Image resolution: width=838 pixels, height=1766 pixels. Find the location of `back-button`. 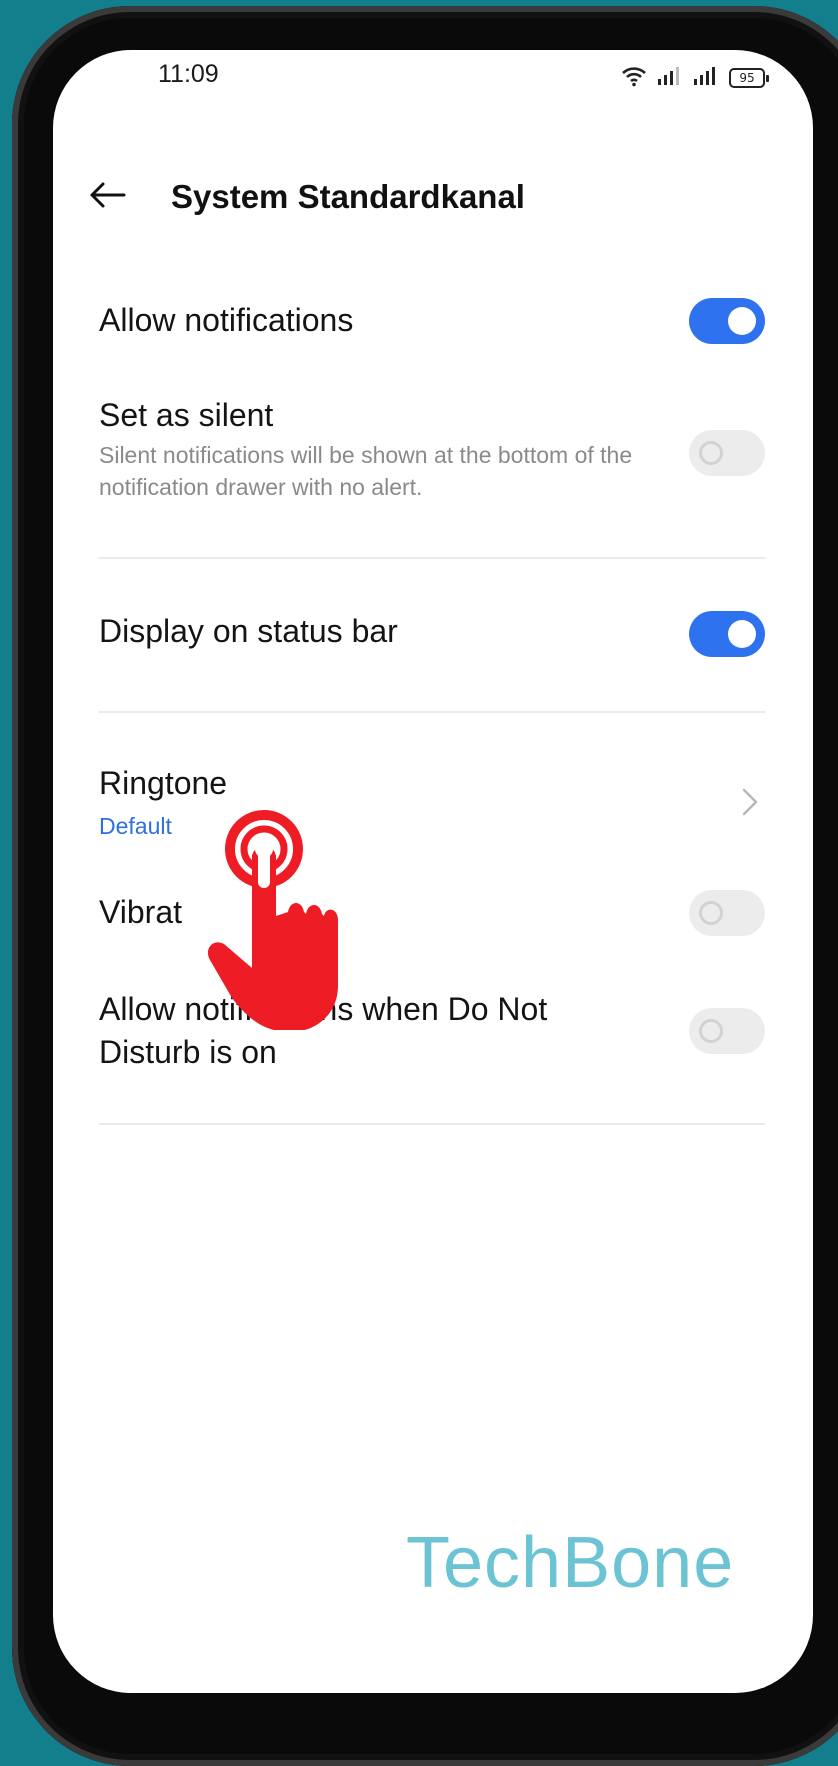

back-button is located at coordinates (107, 195).